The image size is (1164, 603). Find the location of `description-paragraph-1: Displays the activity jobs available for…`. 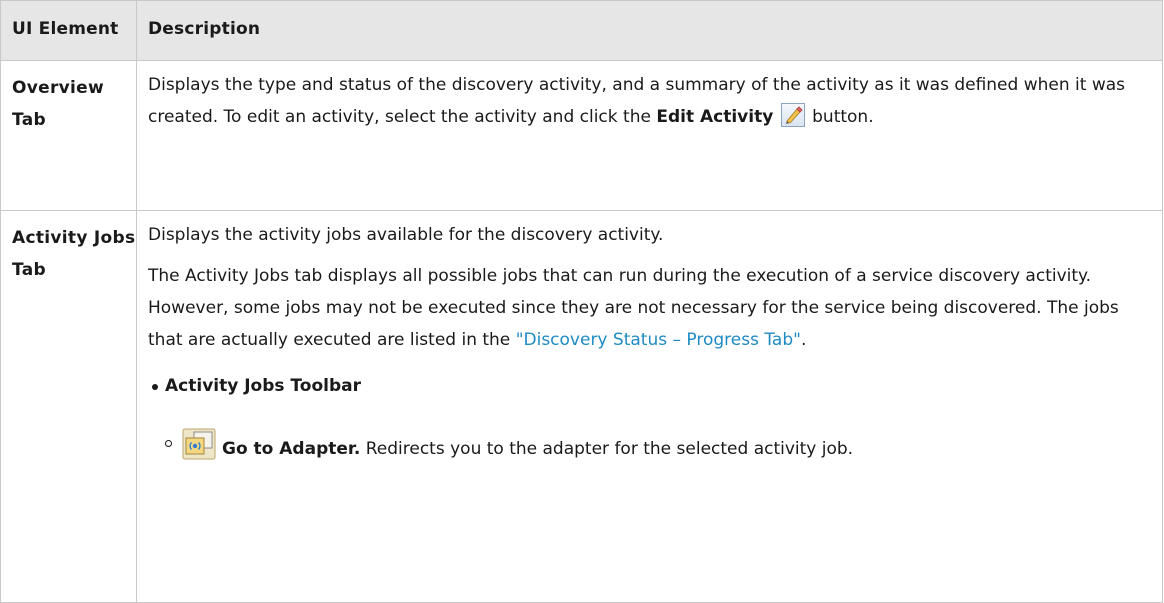

description-paragraph-1: Displays the activity jobs available for… is located at coordinates (406, 235).